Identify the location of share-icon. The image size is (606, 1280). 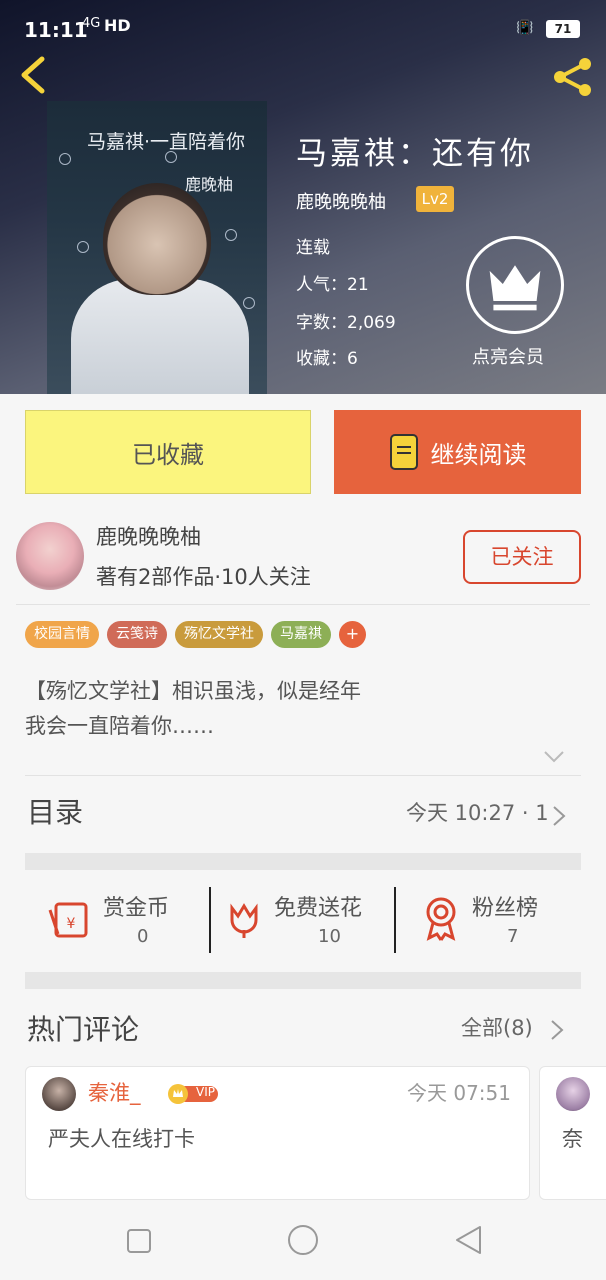
(572, 77).